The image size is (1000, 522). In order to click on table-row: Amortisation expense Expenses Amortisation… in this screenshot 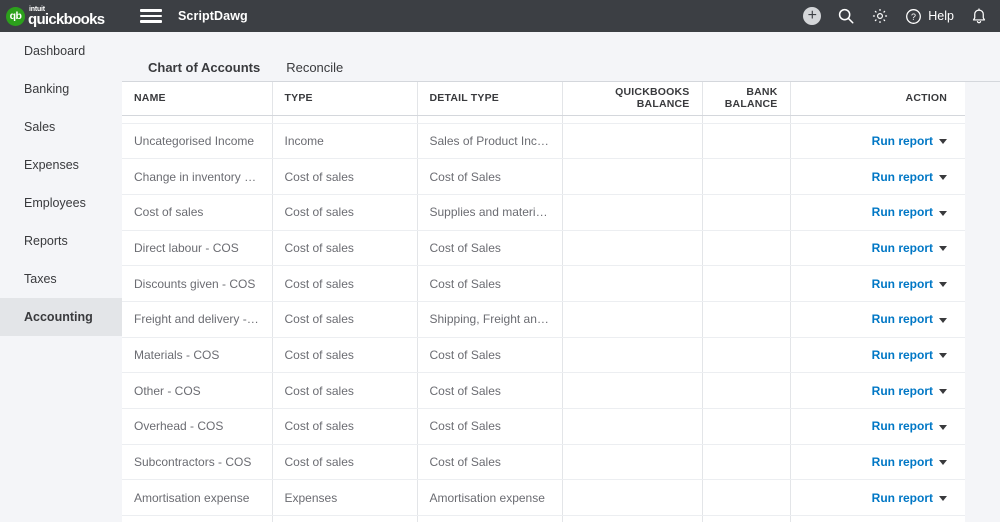, I will do `click(543, 498)`.